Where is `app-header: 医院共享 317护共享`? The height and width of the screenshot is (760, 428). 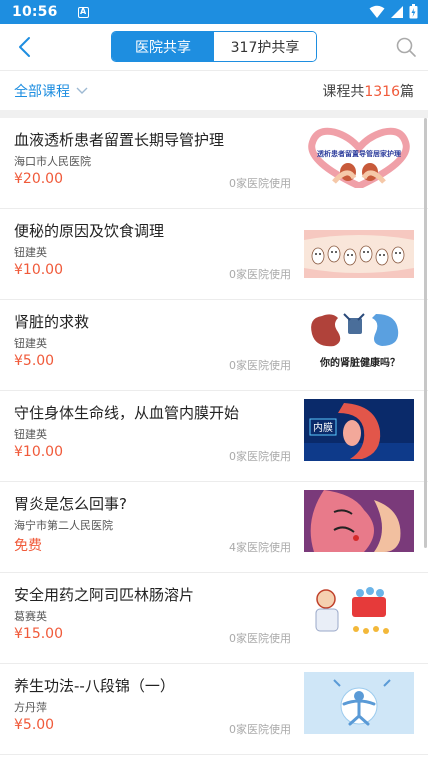
app-header: 医院共享 317护共享 is located at coordinates (214, 47).